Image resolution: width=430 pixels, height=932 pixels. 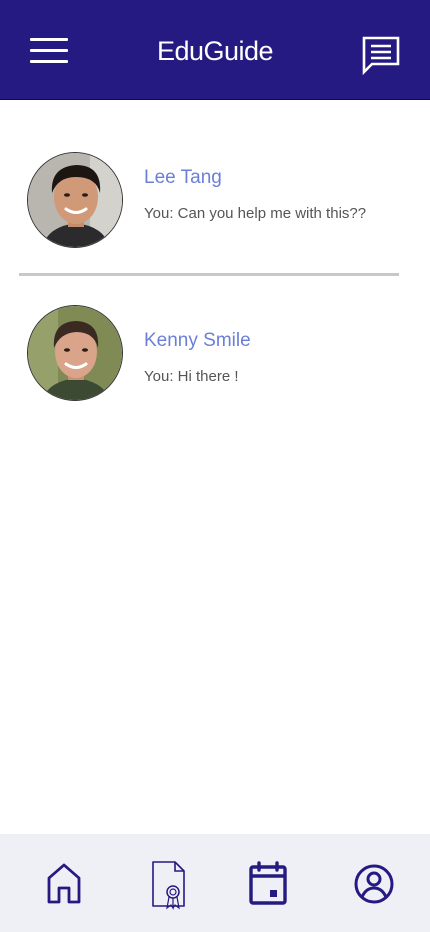 What do you see at coordinates (197, 340) in the screenshot?
I see `contact-name: Kenny Smile` at bounding box center [197, 340].